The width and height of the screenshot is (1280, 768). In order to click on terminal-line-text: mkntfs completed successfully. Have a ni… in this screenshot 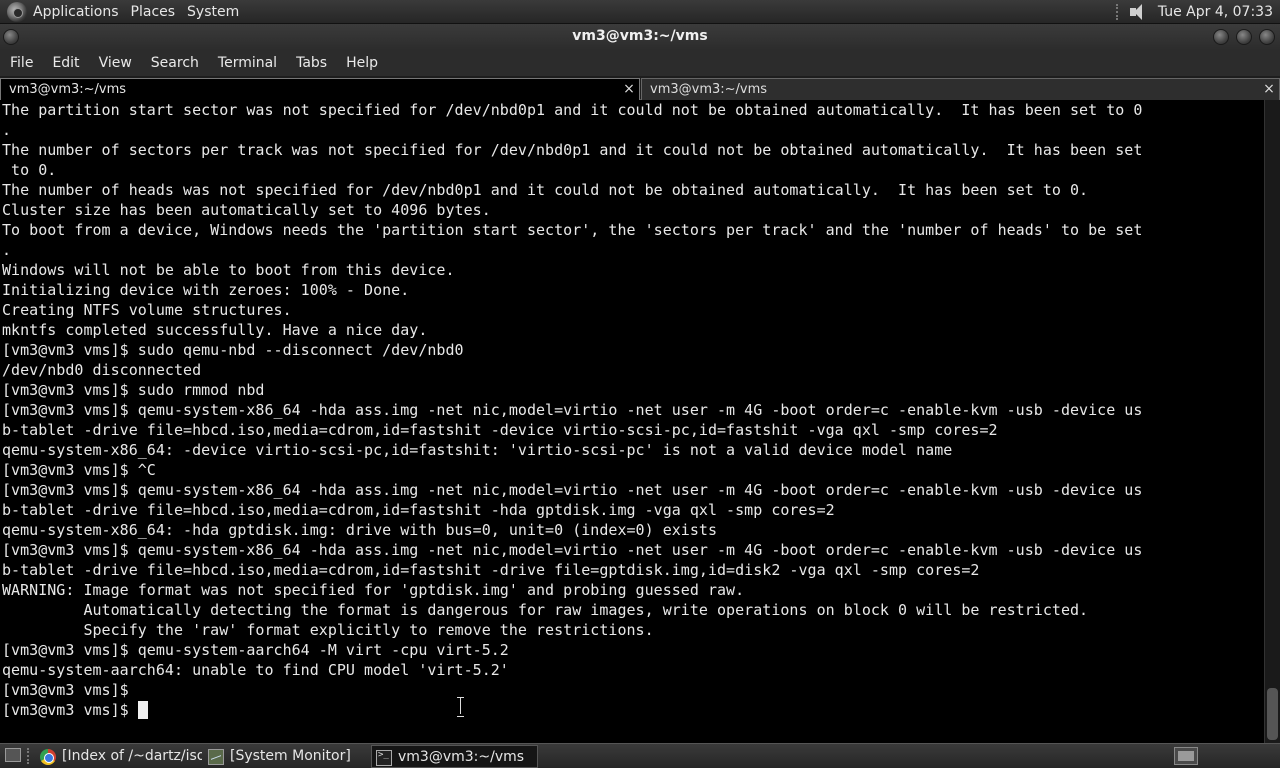, I will do `click(215, 330)`.